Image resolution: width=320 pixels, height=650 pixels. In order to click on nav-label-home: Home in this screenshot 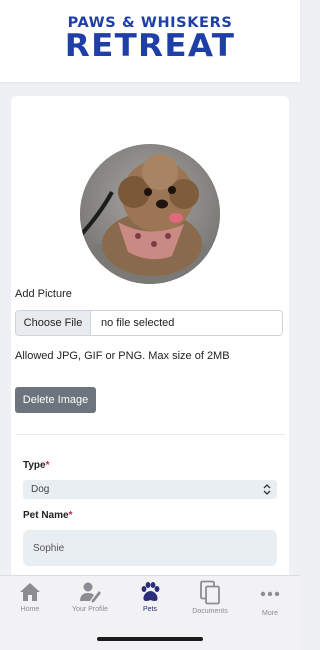, I will do `click(30, 609)`.